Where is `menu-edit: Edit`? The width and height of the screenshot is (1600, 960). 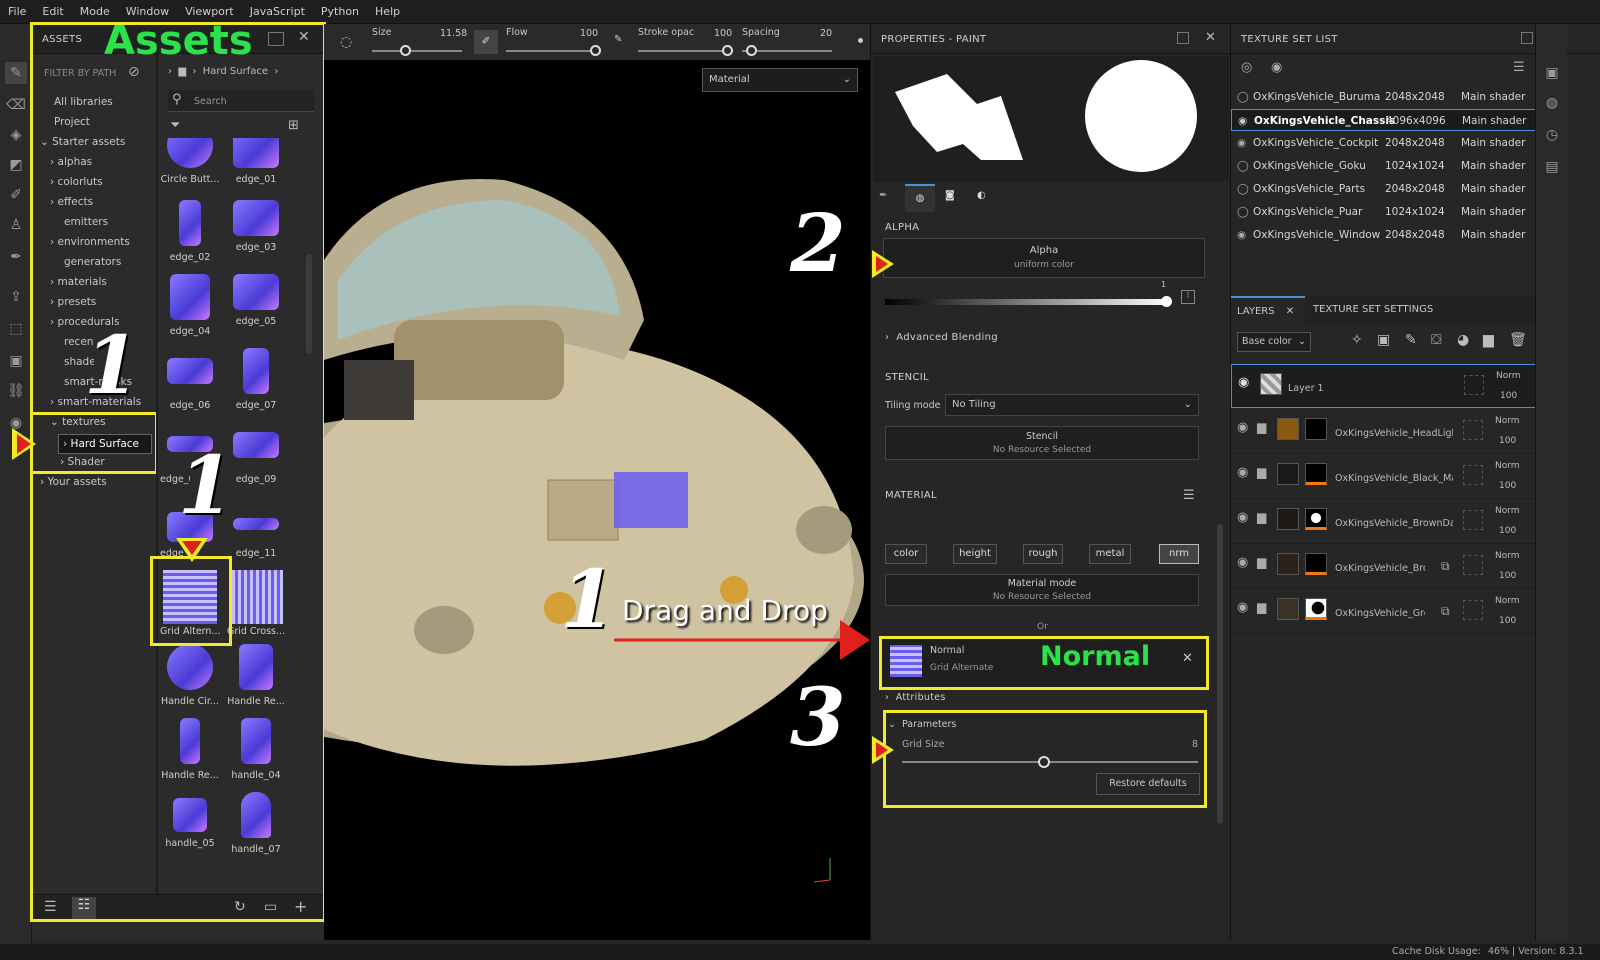
menu-edit: Edit is located at coordinates (52, 12).